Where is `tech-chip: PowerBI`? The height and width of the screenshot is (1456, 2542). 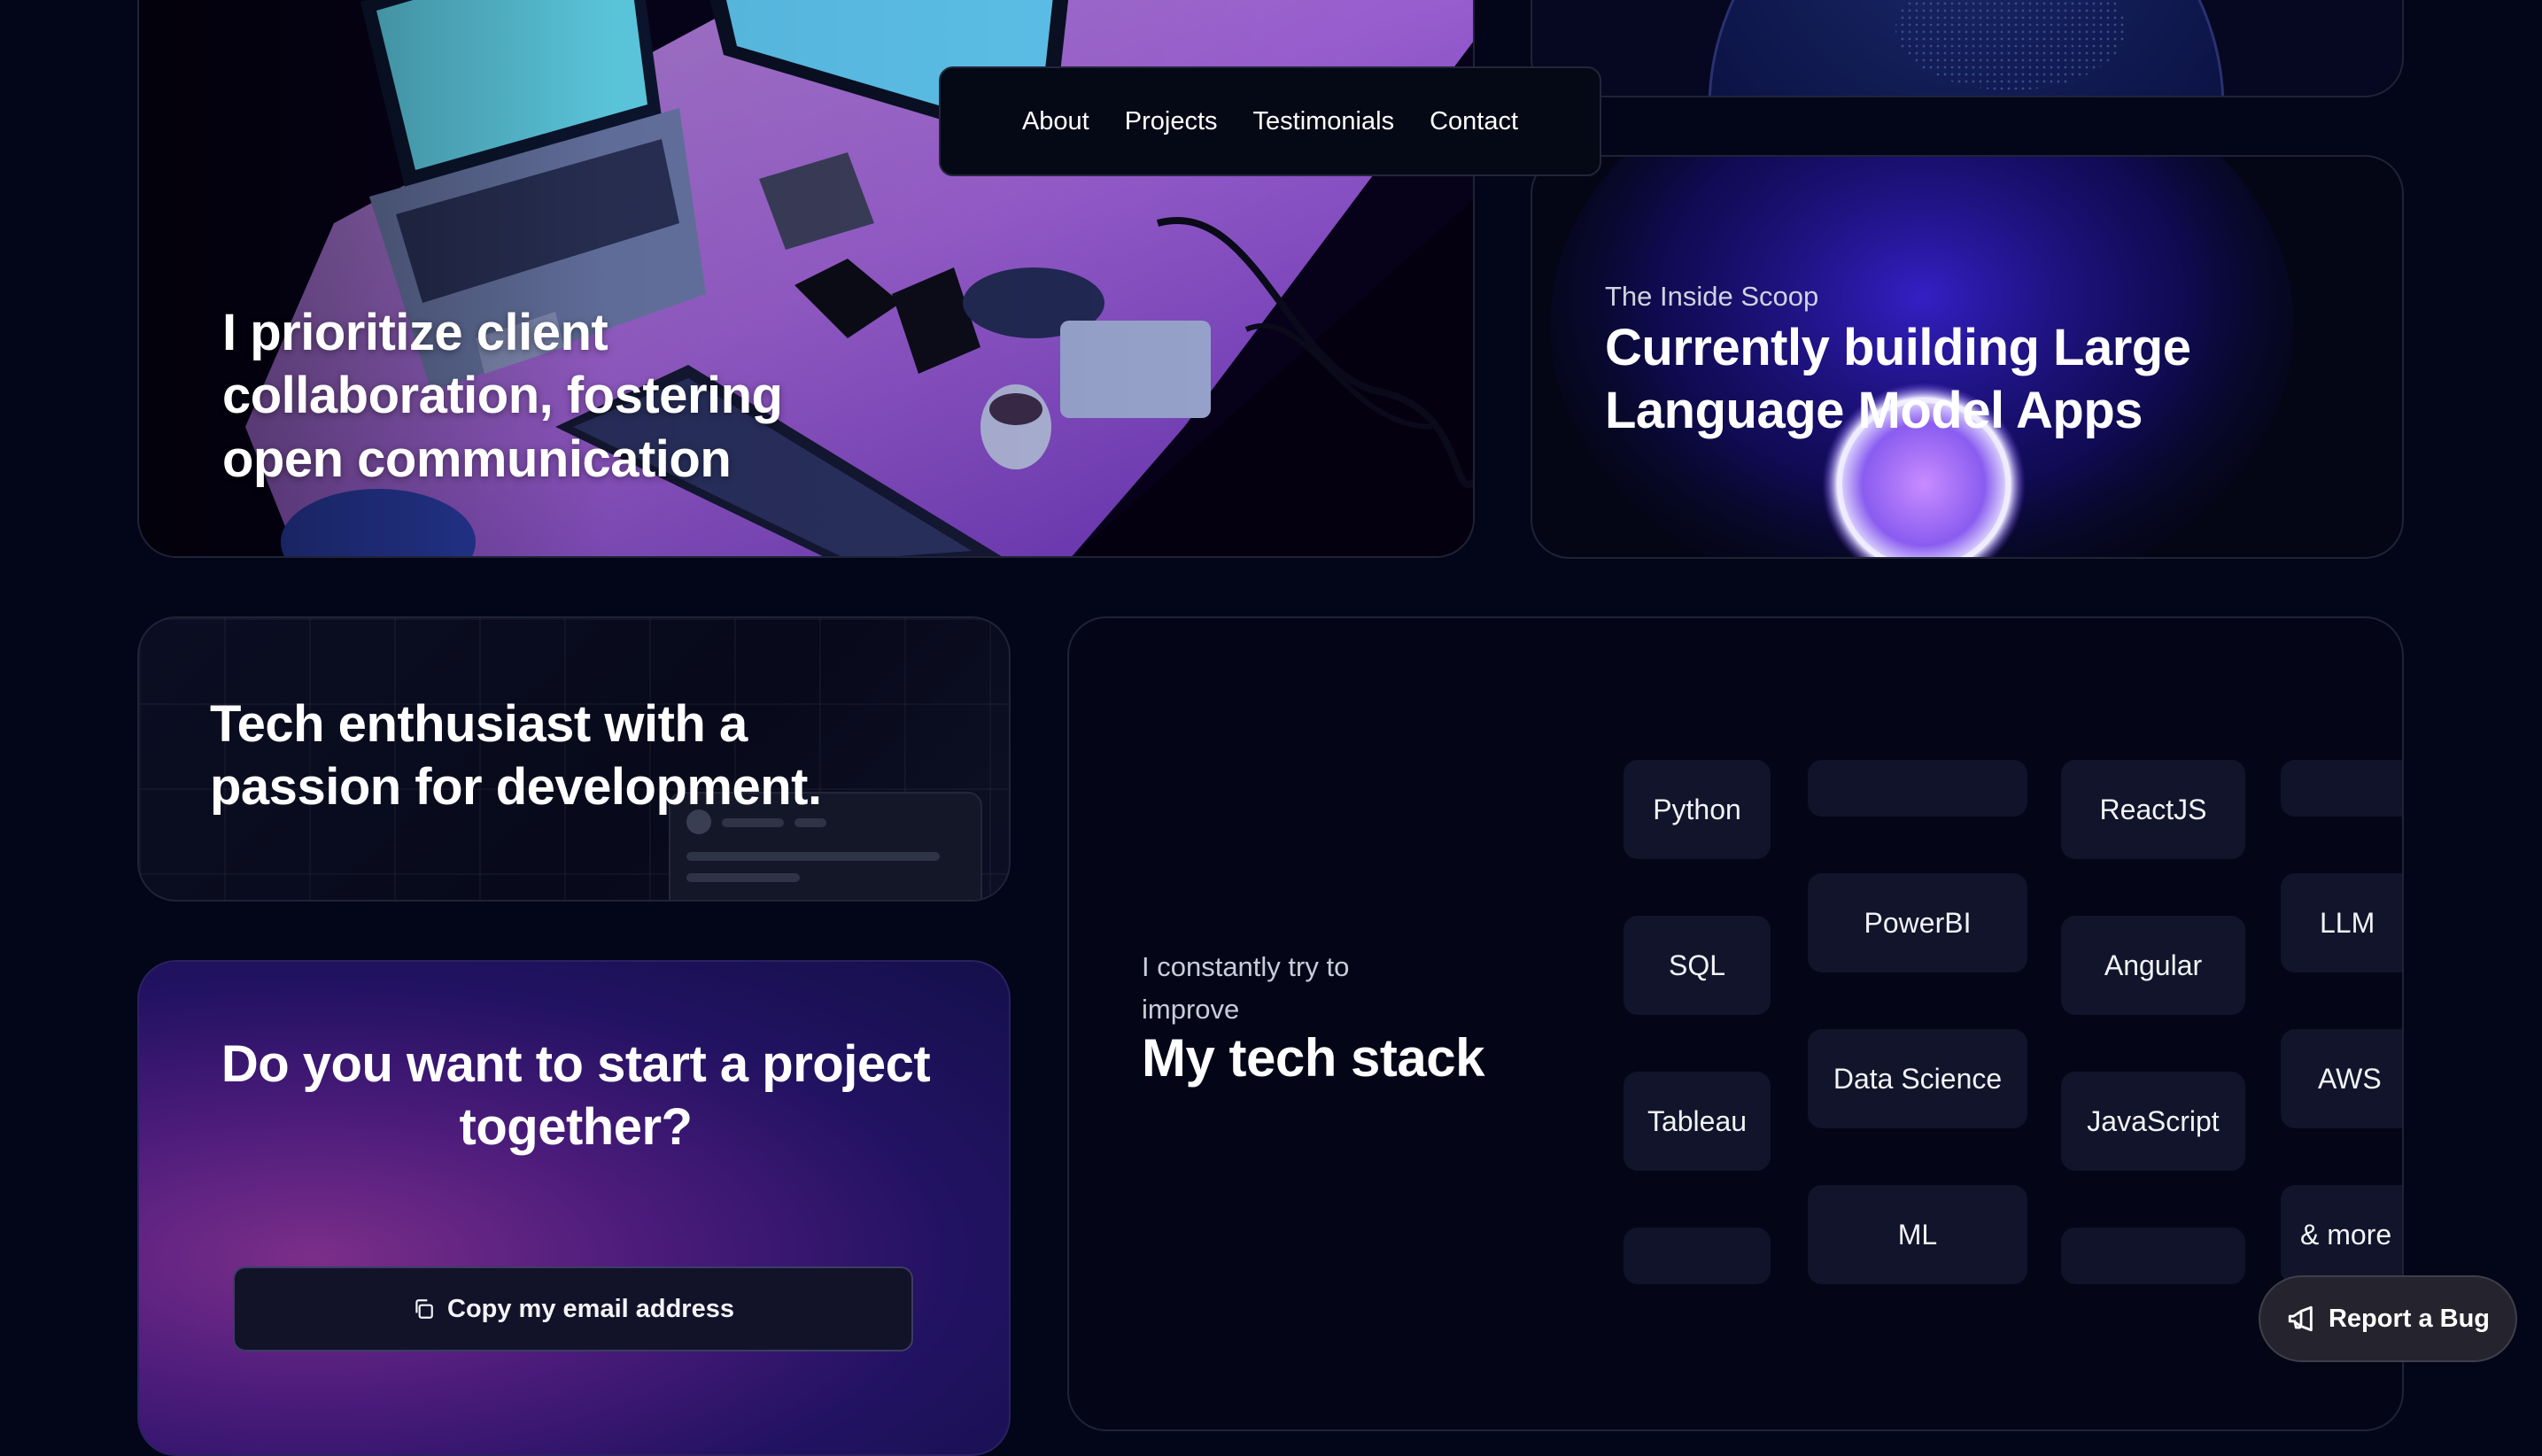
tech-chip: PowerBI is located at coordinates (1917, 922).